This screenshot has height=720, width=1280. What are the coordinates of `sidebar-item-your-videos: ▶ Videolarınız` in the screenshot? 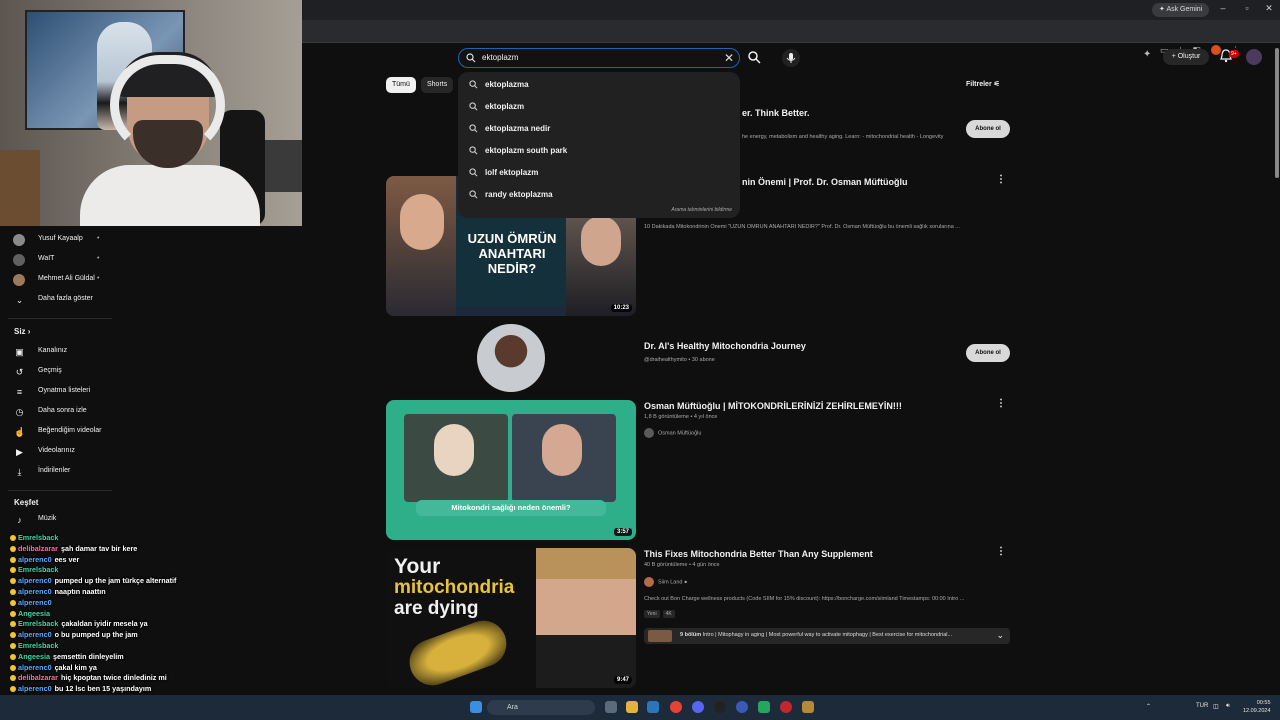 It's located at (60, 452).